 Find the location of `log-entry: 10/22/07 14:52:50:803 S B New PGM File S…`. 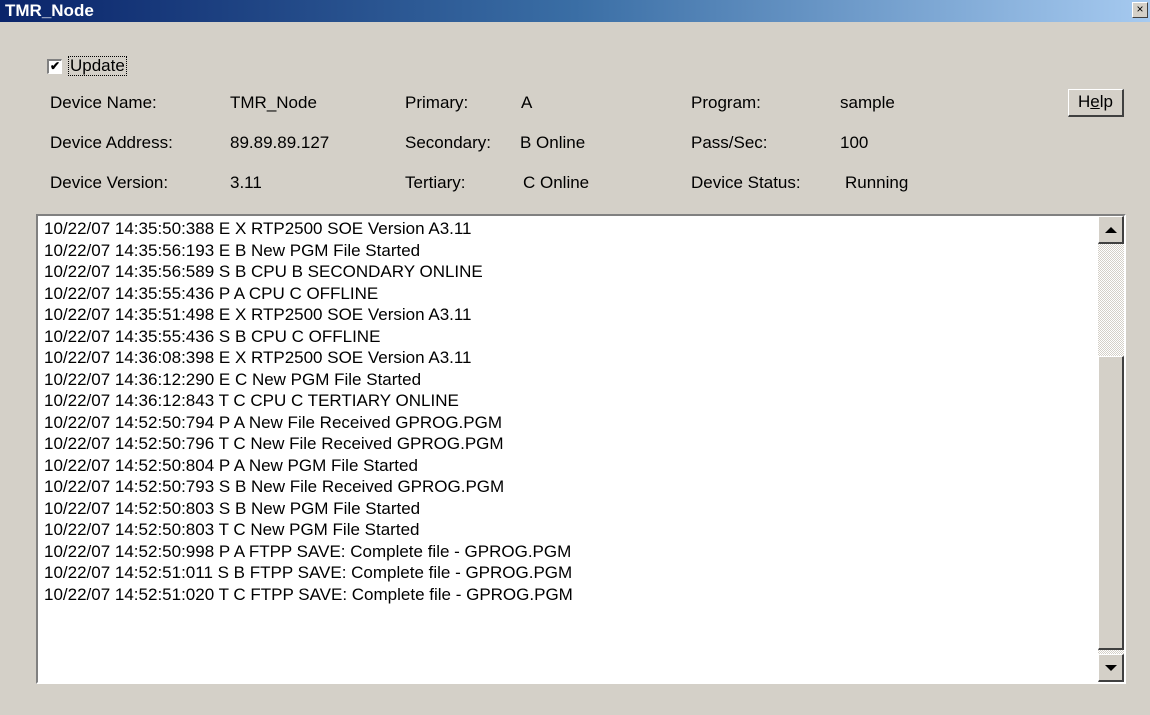

log-entry: 10/22/07 14:52:50:803 S B New PGM File S… is located at coordinates (308, 509).